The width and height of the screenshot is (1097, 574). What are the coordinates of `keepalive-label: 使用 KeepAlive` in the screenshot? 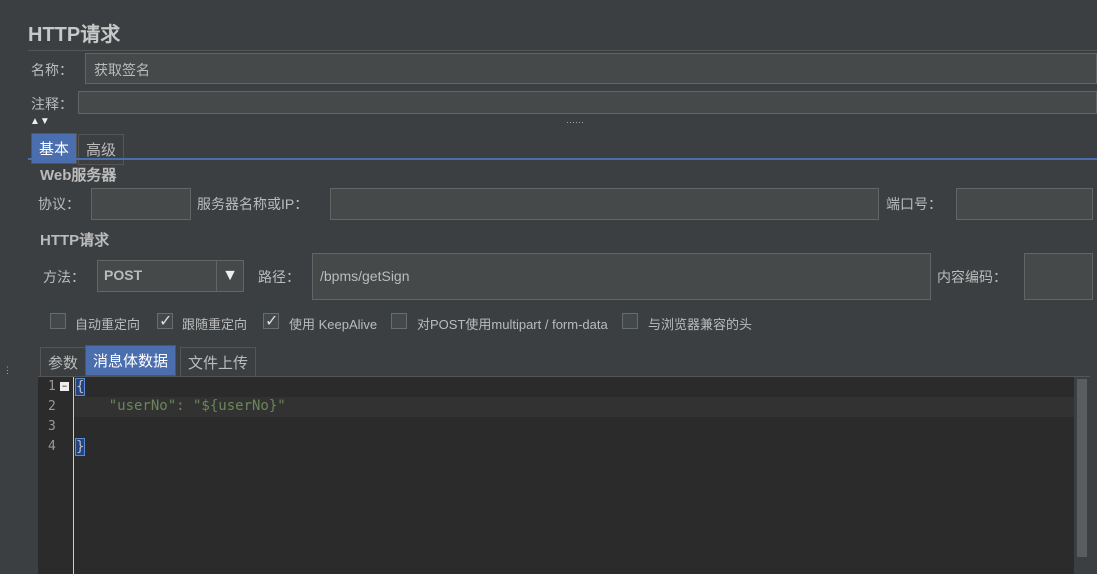 It's located at (333, 324).